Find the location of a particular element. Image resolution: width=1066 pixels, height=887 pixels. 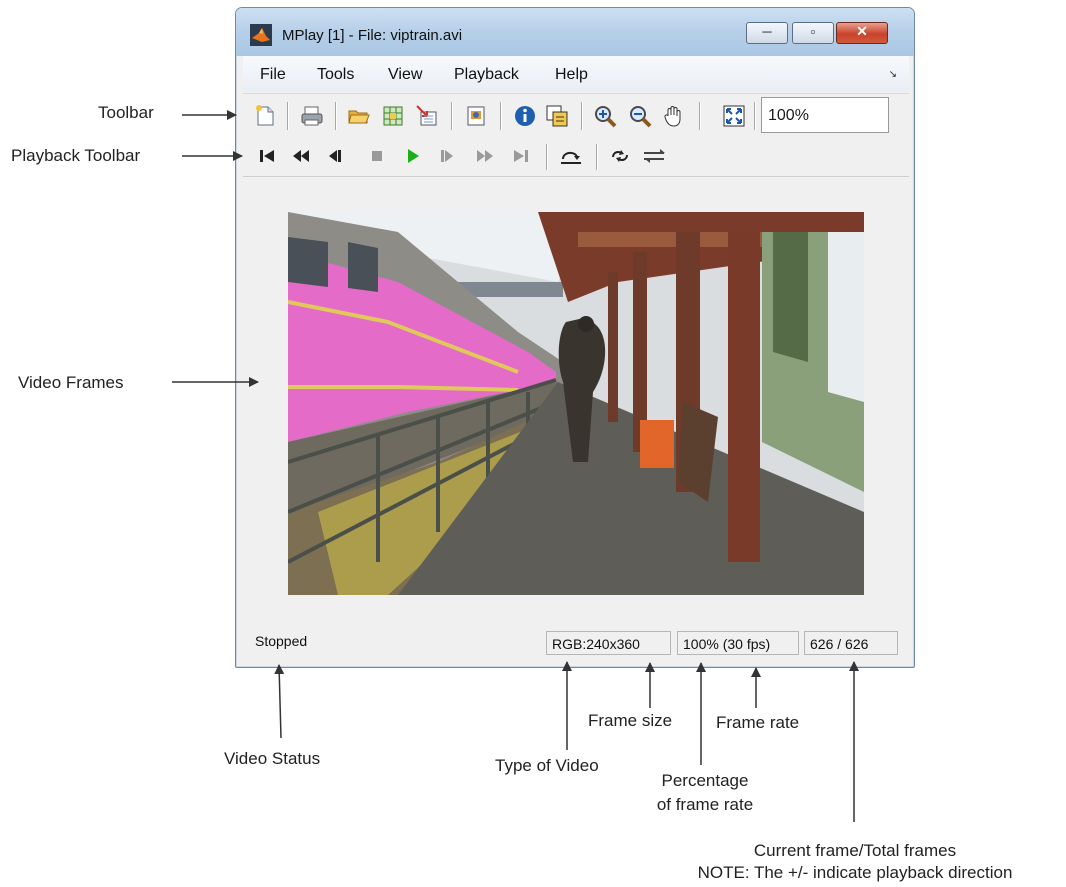

frame-size-callout: Frame size is located at coordinates (630, 720).